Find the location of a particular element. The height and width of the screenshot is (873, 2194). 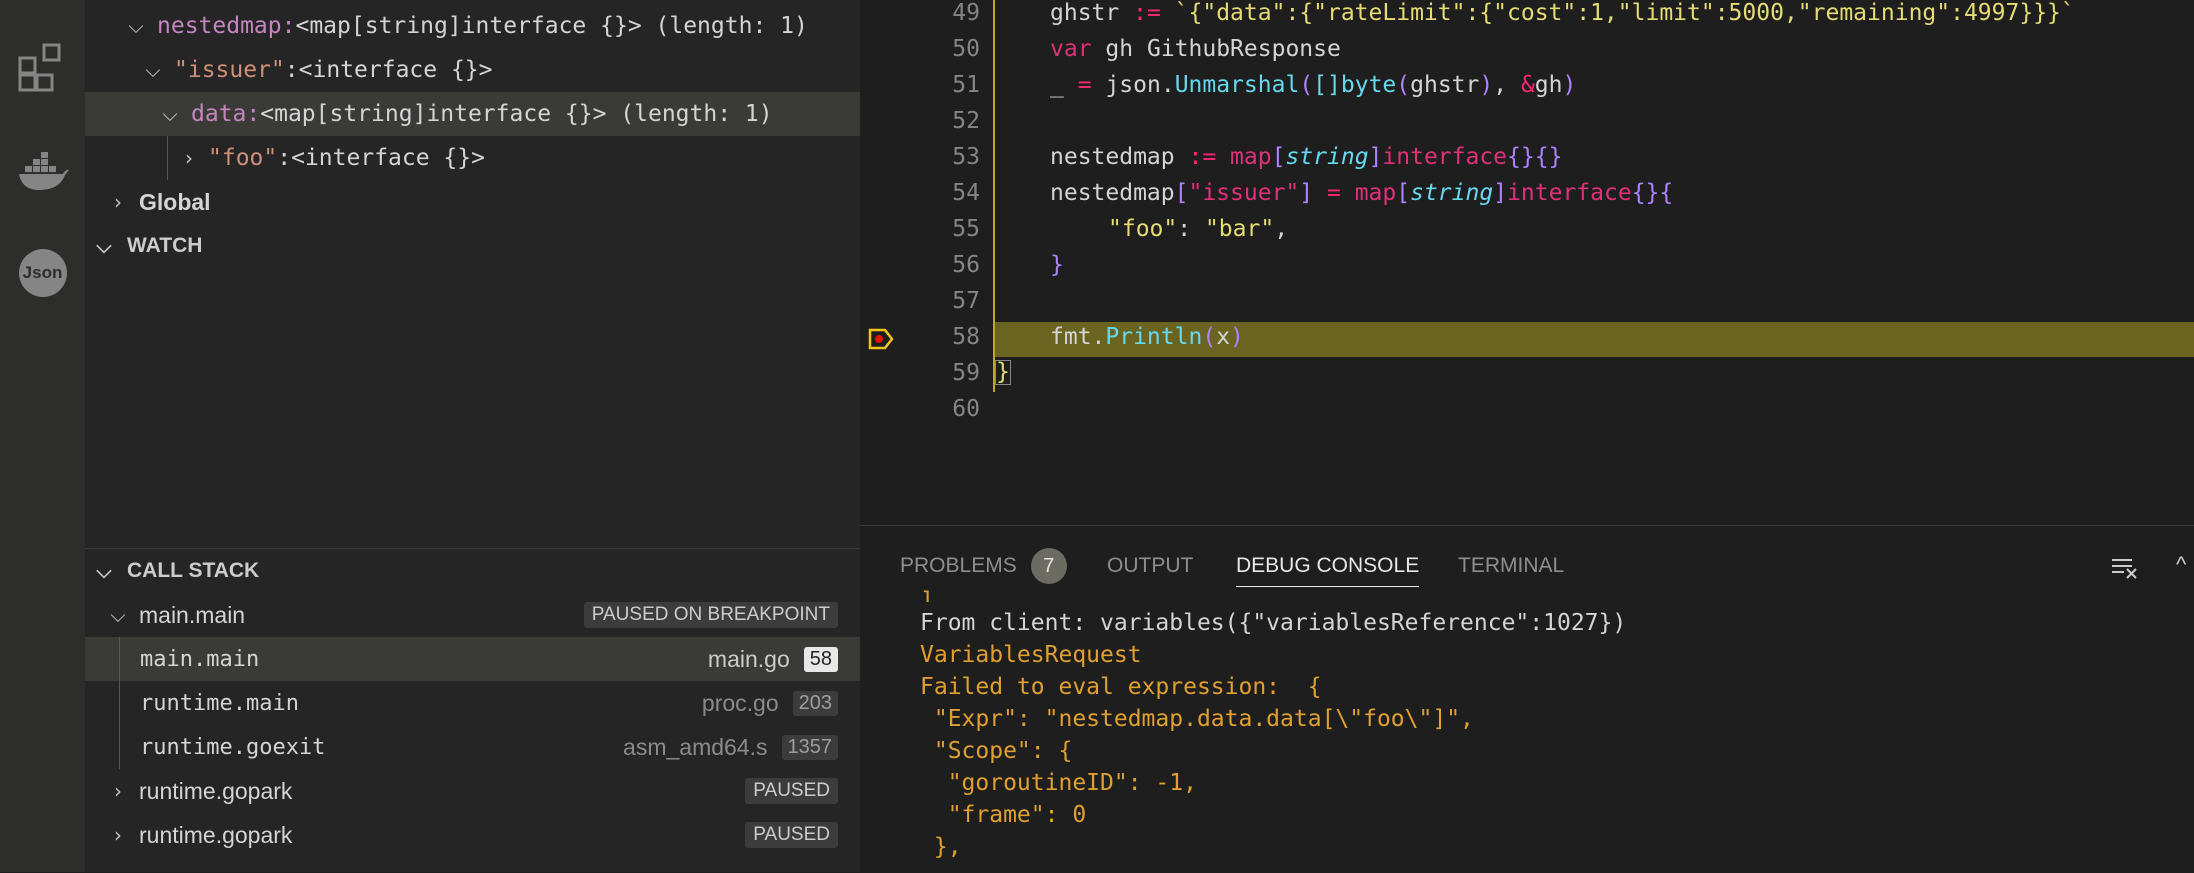

frame-line: 58 is located at coordinates (820, 659).